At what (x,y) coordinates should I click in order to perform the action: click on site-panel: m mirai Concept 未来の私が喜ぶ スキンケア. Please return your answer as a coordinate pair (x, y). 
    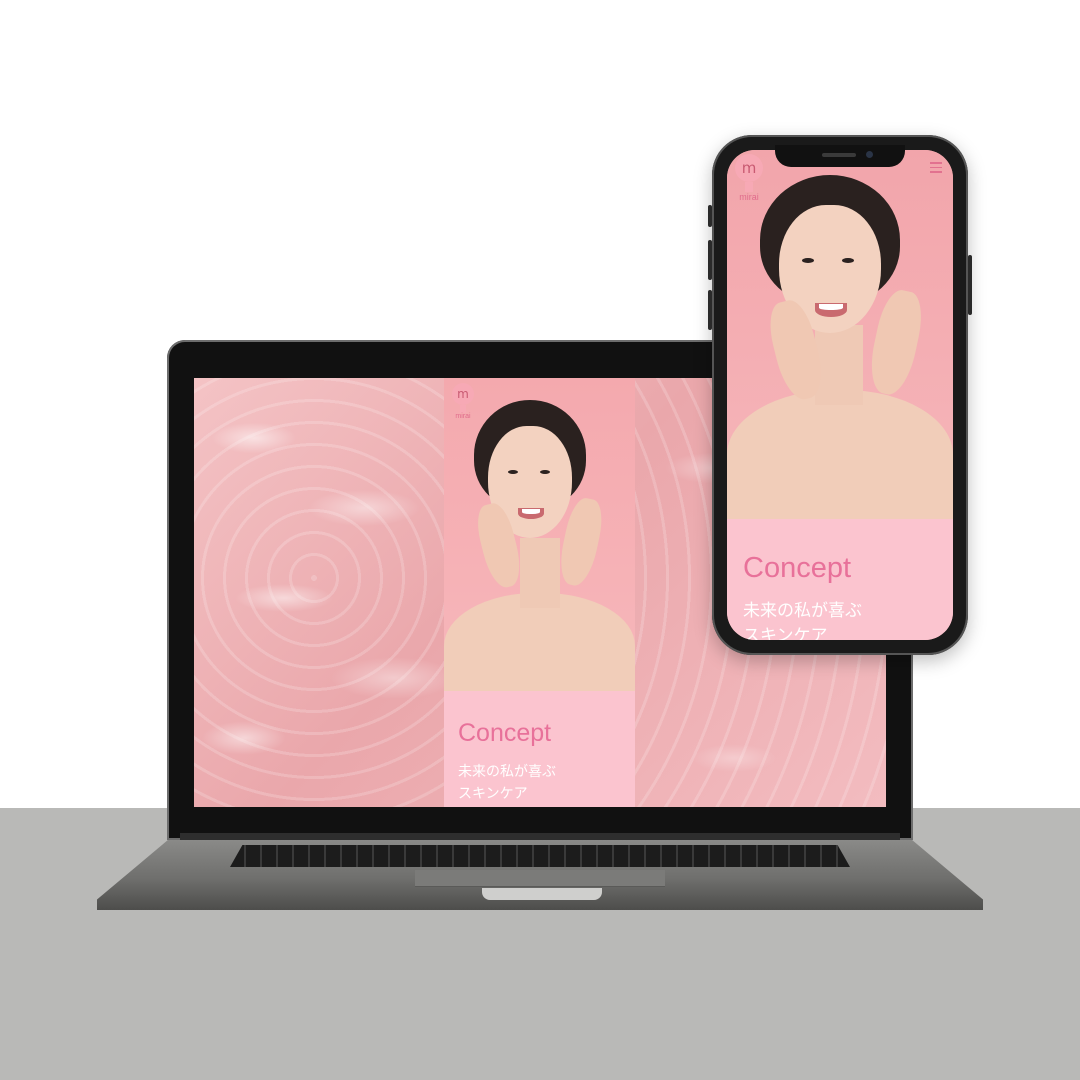
    Looking at the image, I should click on (539, 592).